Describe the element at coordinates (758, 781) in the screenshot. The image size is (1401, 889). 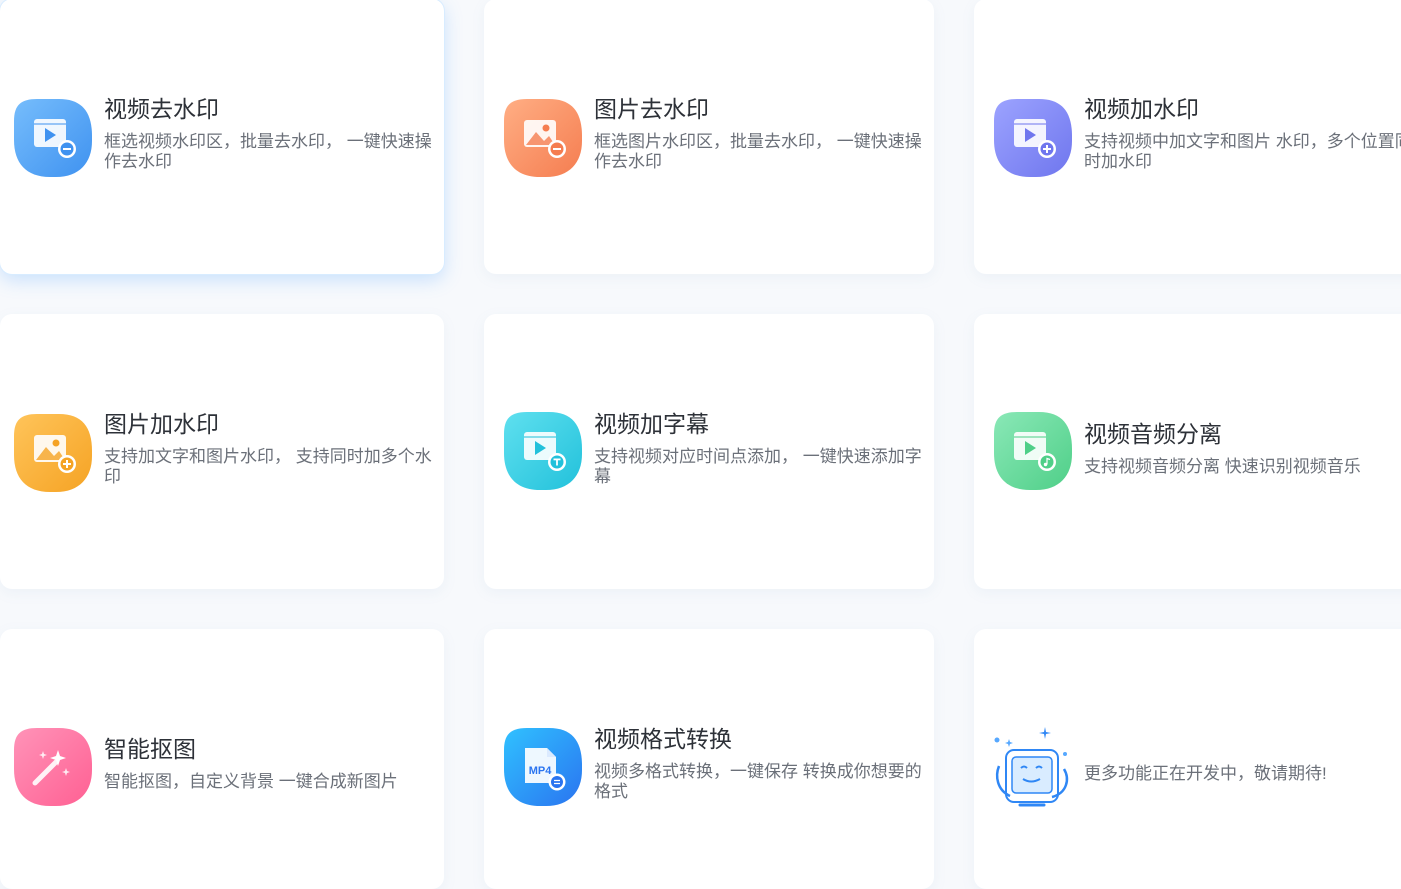
I see `feature-description: 视频多格式转换，一键保存 转换成你想要的格式` at that location.